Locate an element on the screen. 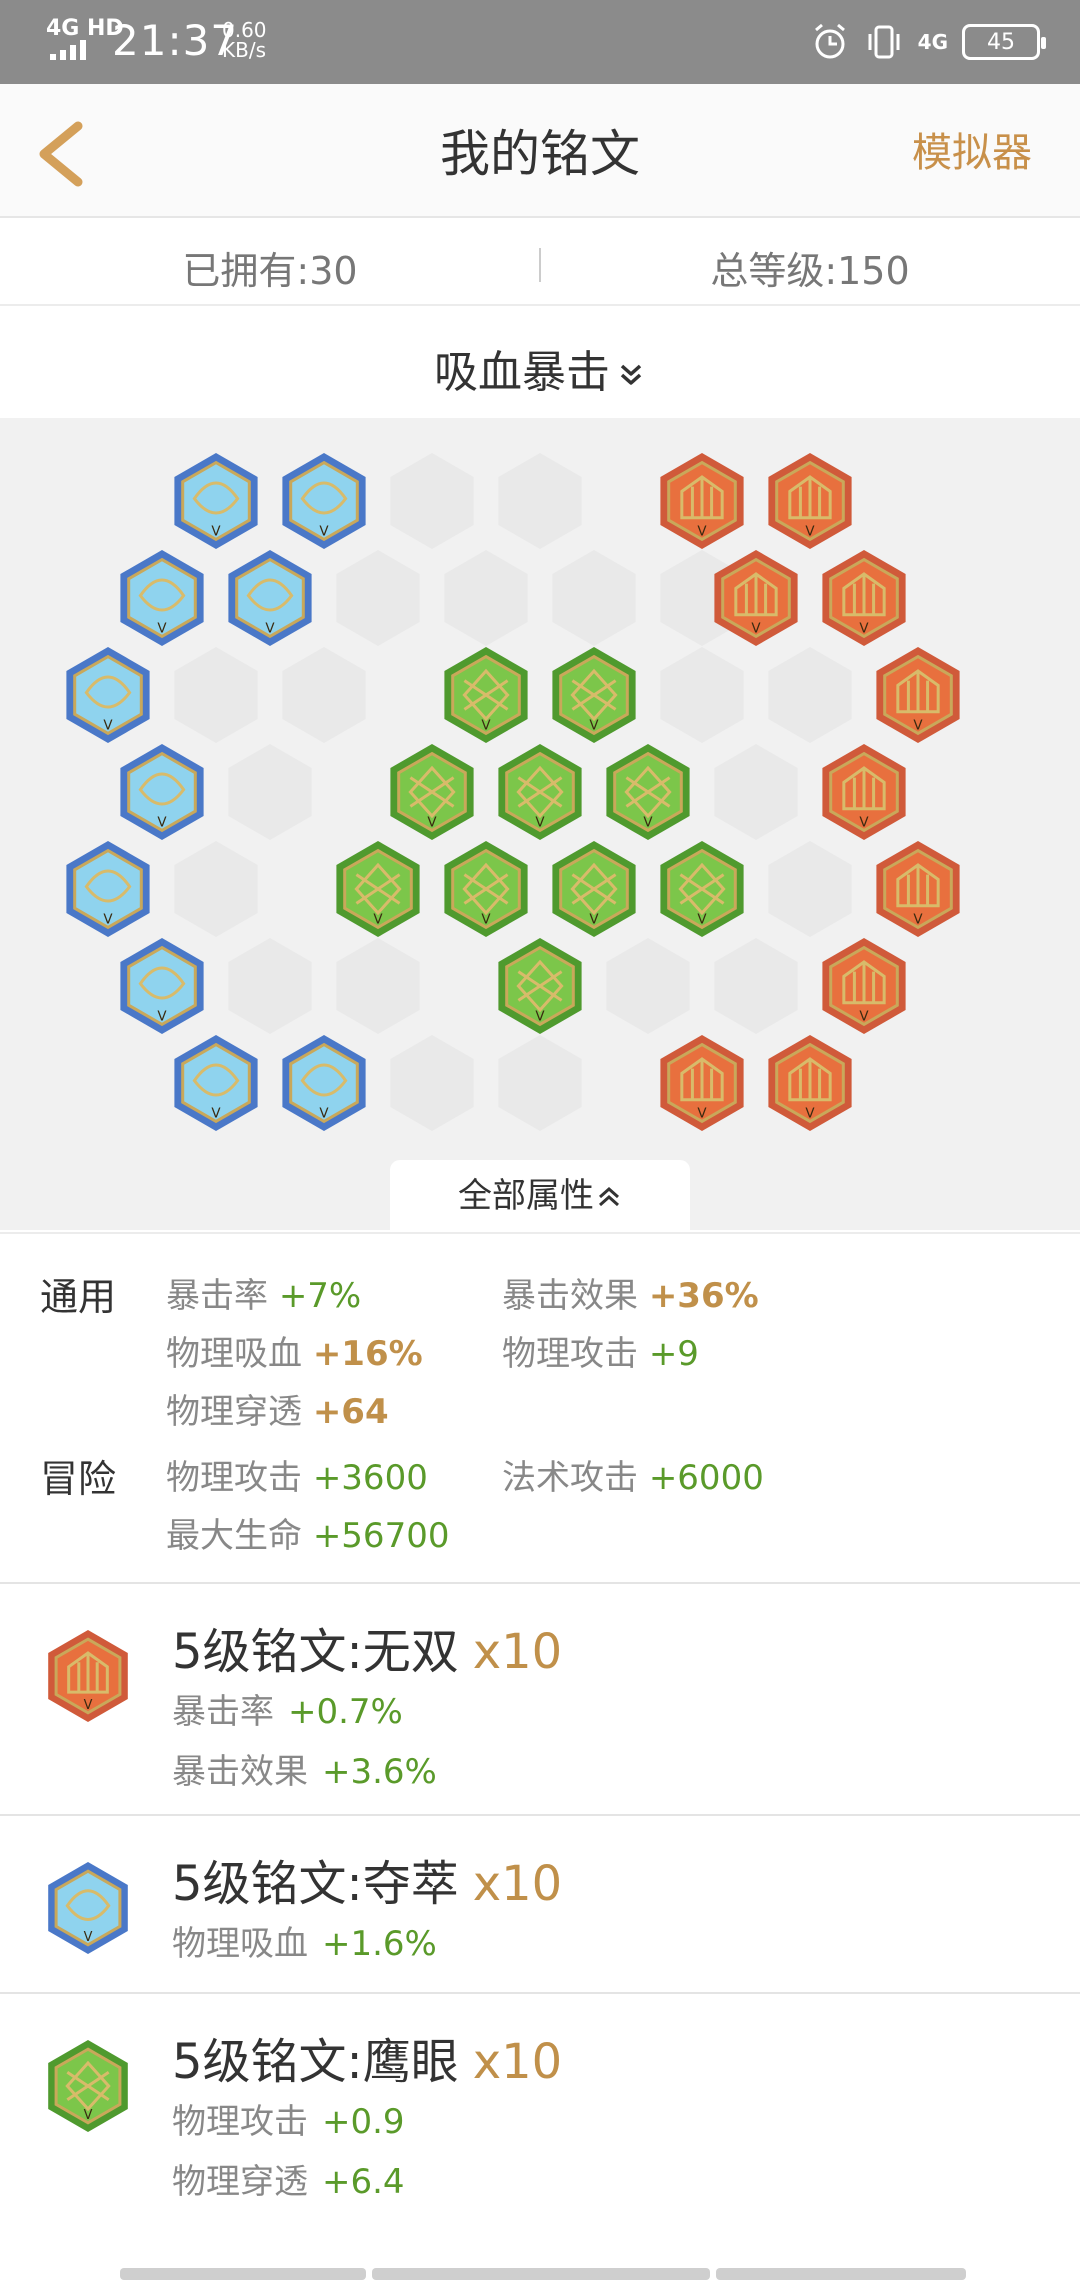 This screenshot has width=1080, height=2280. attr-name: 法术攻击 is located at coordinates (570, 1478).